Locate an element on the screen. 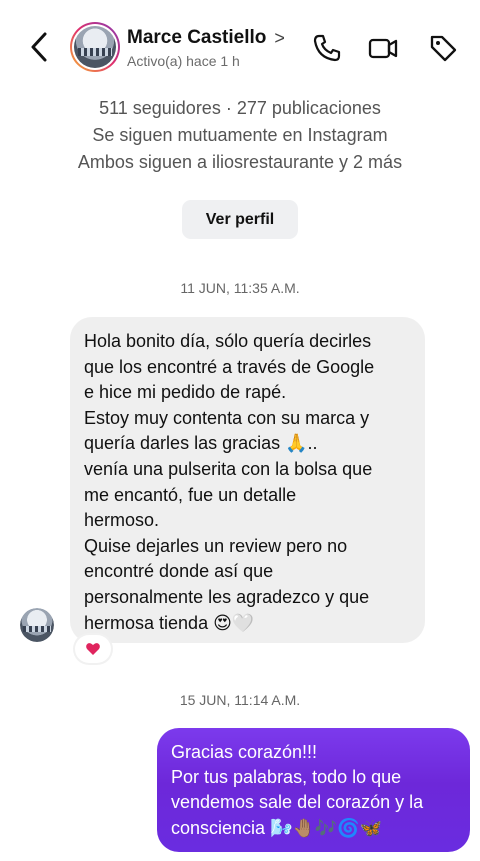 Image resolution: width=480 pixels, height=861 pixels. message-line: e hice mi pedido de rapé. is located at coordinates (185, 392).